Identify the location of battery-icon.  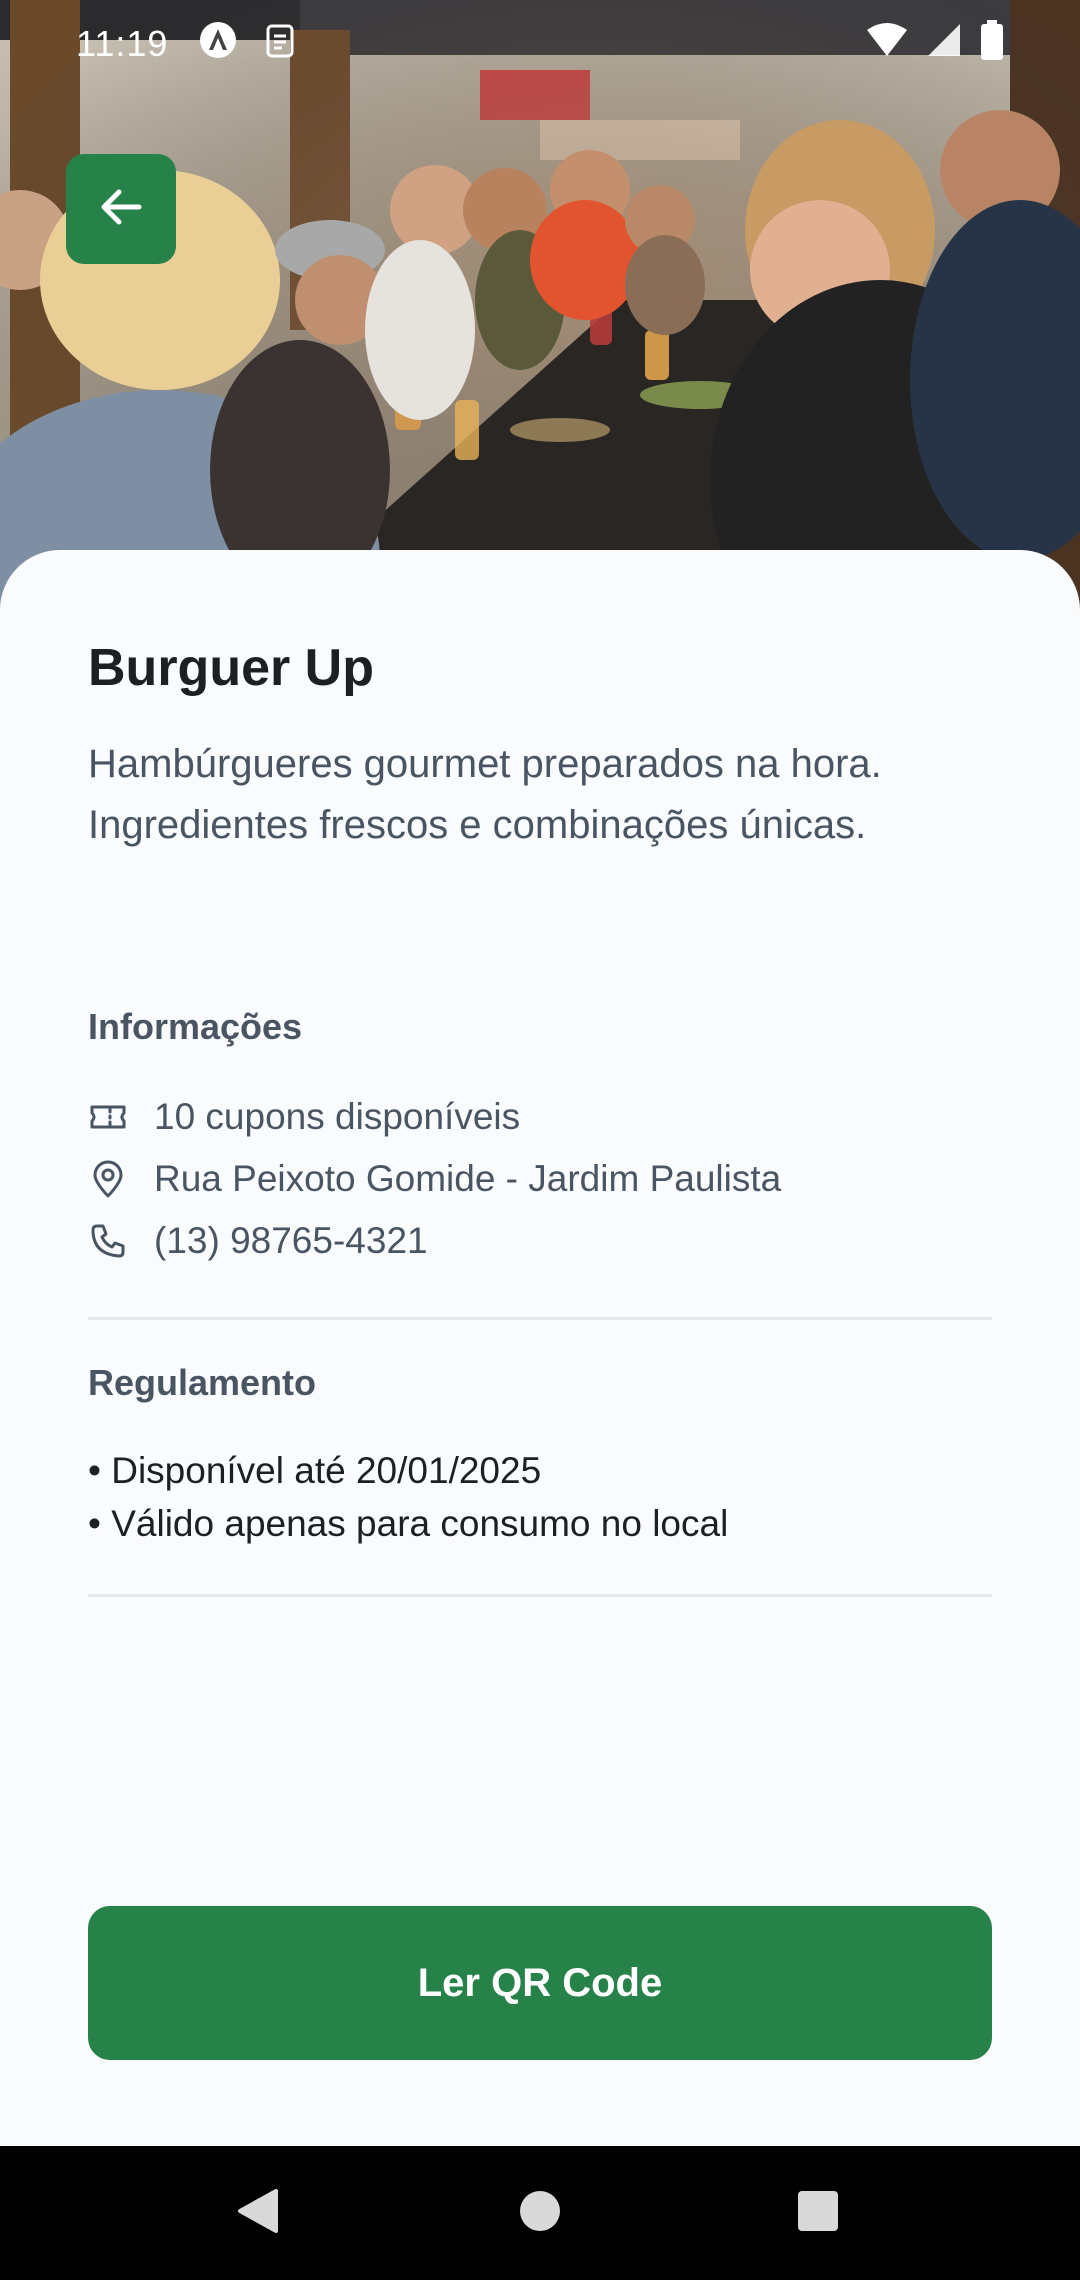
(992, 44).